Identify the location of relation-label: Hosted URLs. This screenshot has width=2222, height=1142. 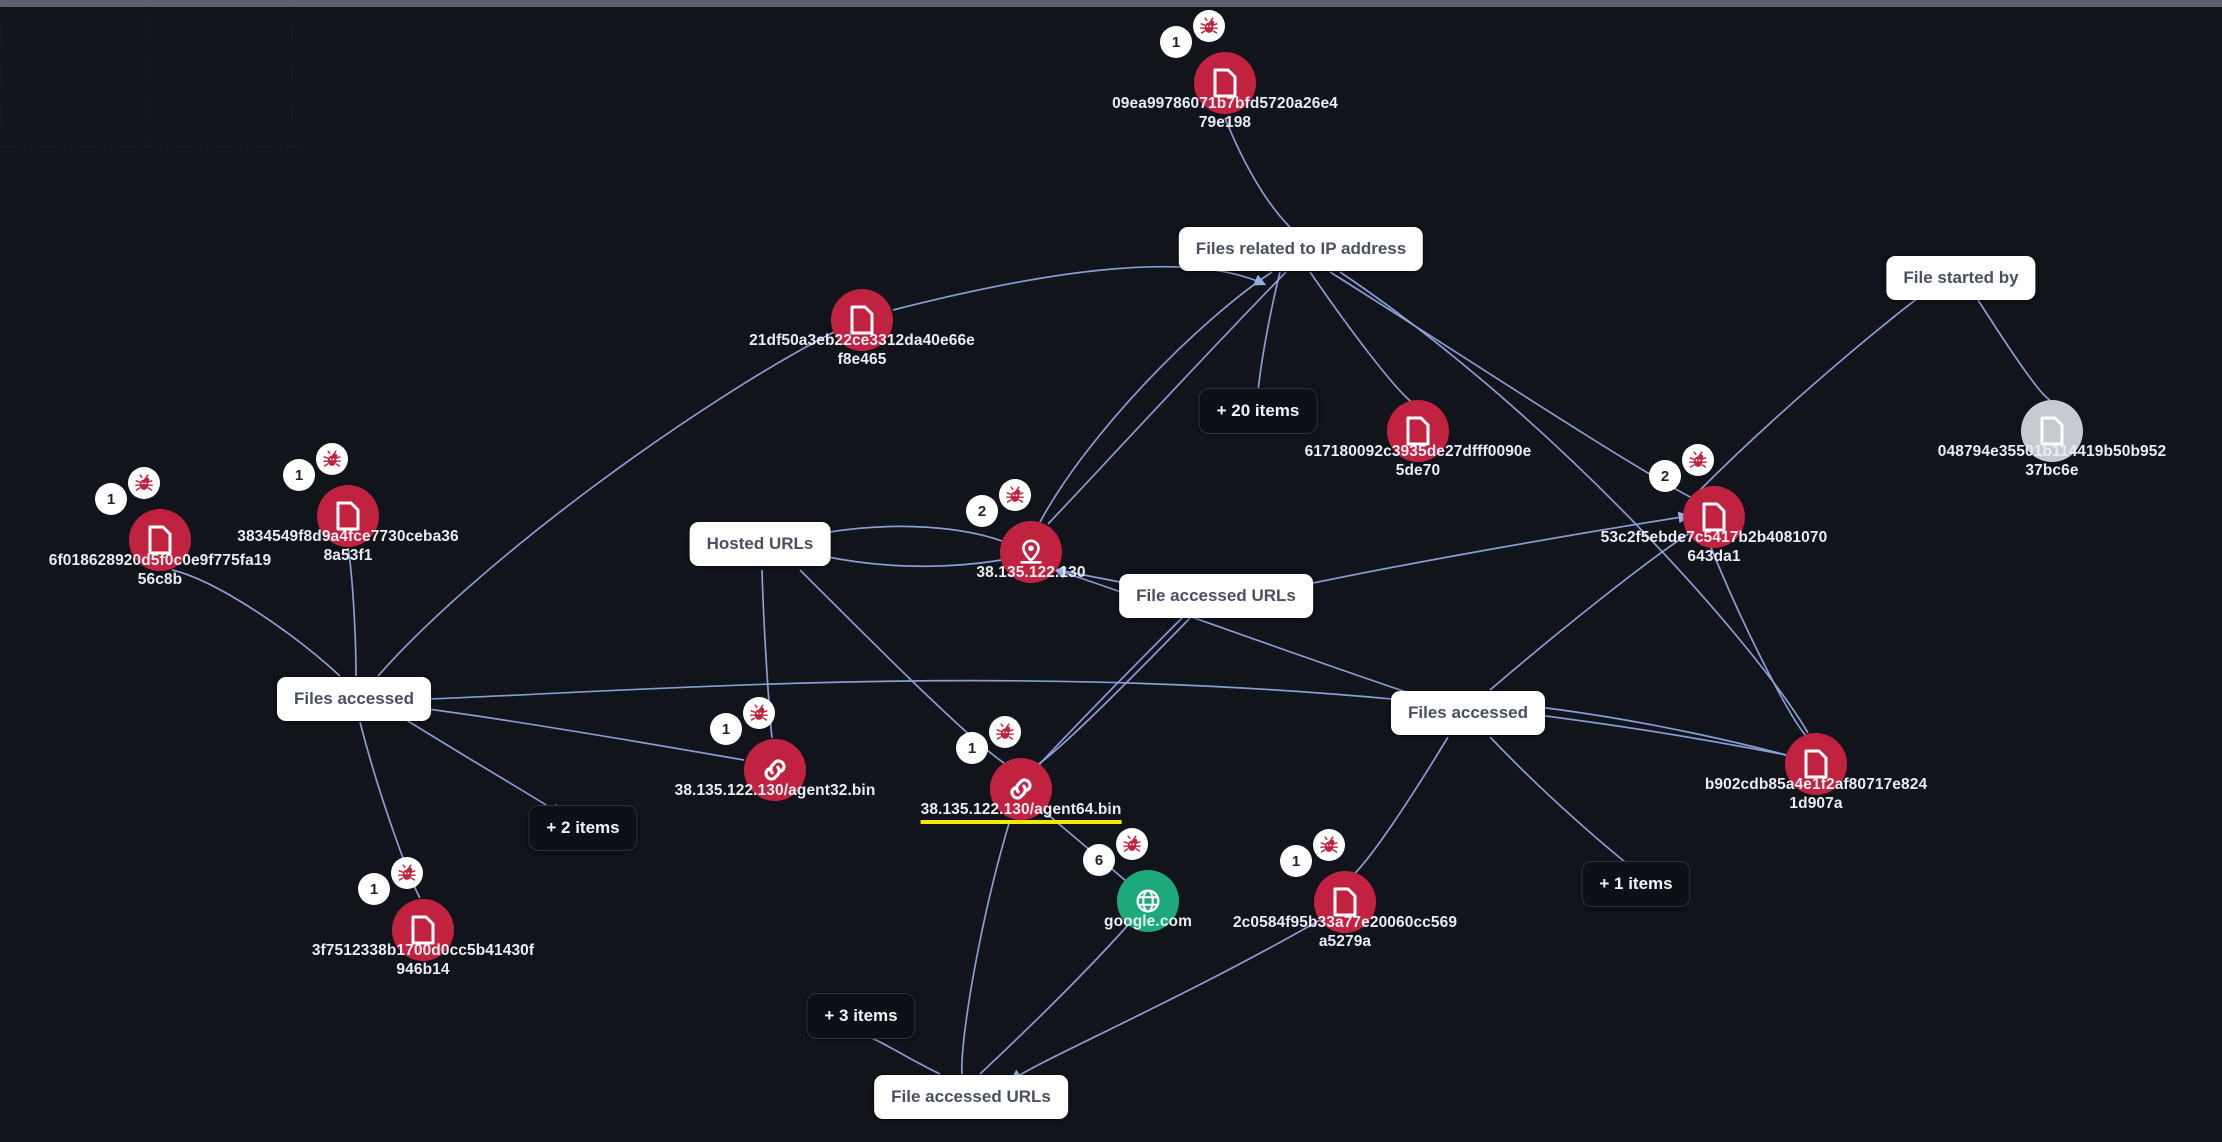
(760, 544).